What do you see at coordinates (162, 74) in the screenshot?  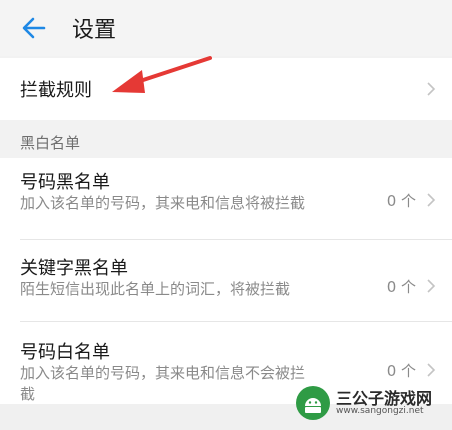 I see `annotation-arrow-icon` at bounding box center [162, 74].